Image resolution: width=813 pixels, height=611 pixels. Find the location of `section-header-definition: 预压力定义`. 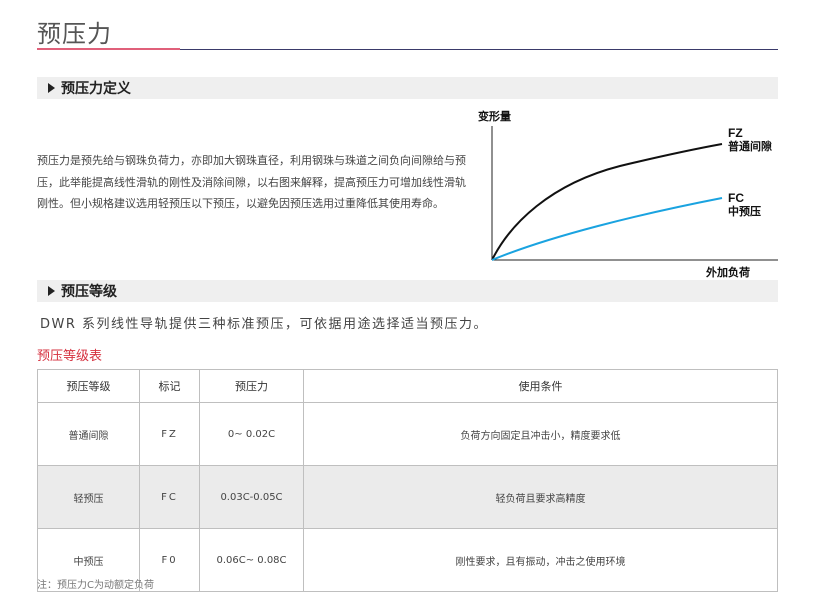

section-header-definition: 预压力定义 is located at coordinates (407, 88).